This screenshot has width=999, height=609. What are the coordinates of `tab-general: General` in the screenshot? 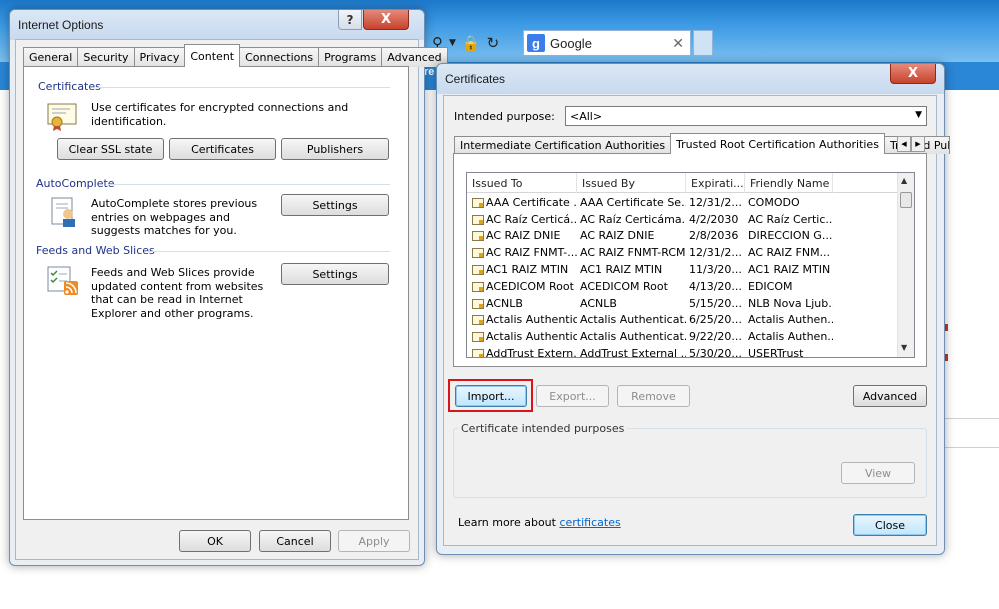 It's located at (51, 57).